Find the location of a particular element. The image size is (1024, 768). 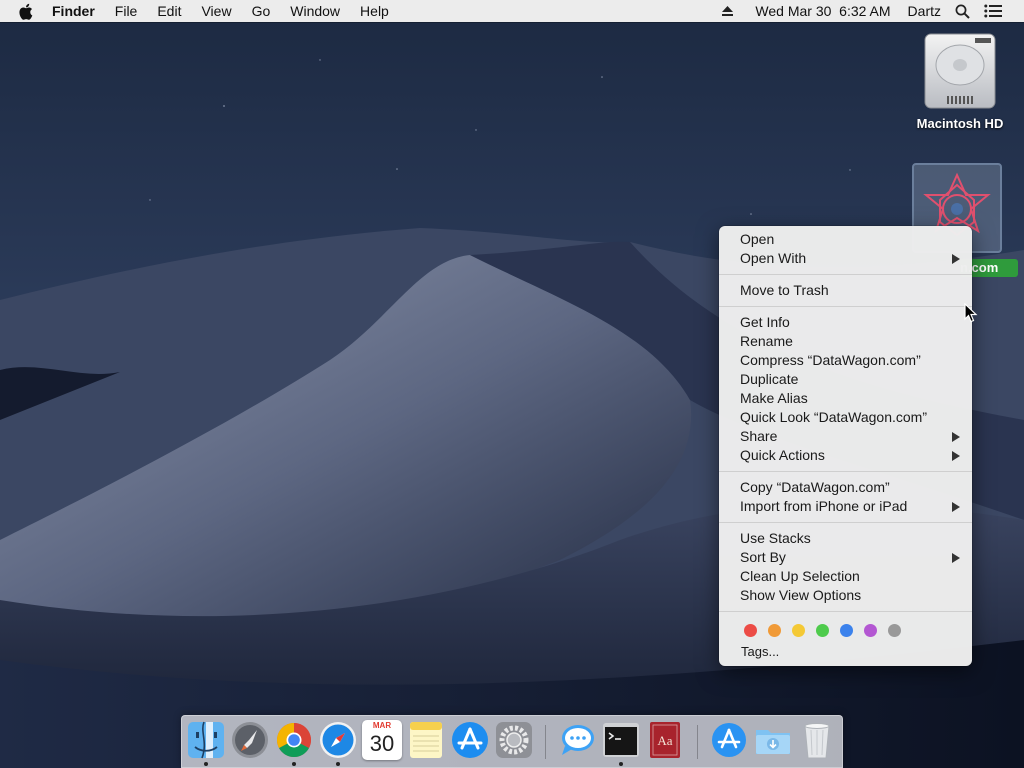

menu-item-copy: Copy “DataWagon.com” is located at coordinates (845, 487).